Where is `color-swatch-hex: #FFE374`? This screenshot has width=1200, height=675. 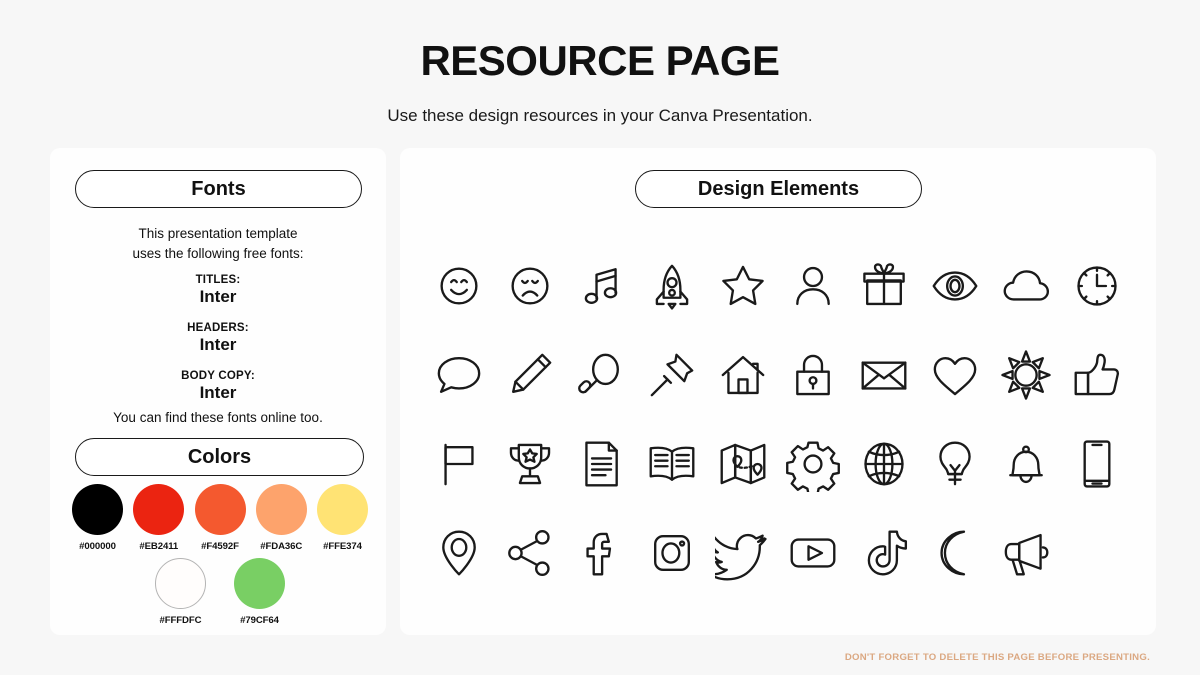 color-swatch-hex: #FFE374 is located at coordinates (342, 546).